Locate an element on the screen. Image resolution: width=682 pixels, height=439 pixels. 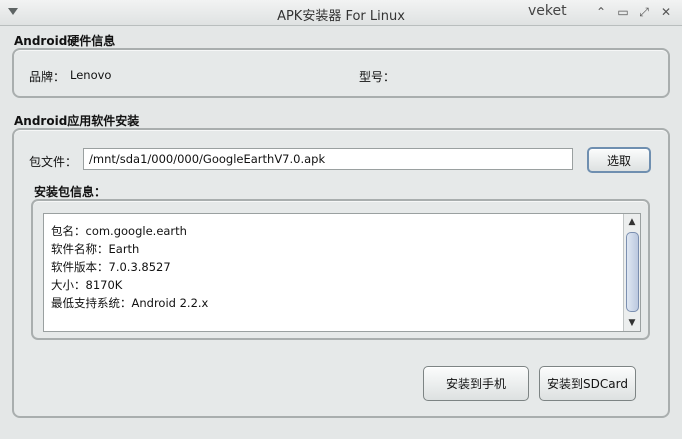
browse-button: 选取 is located at coordinates (619, 160).